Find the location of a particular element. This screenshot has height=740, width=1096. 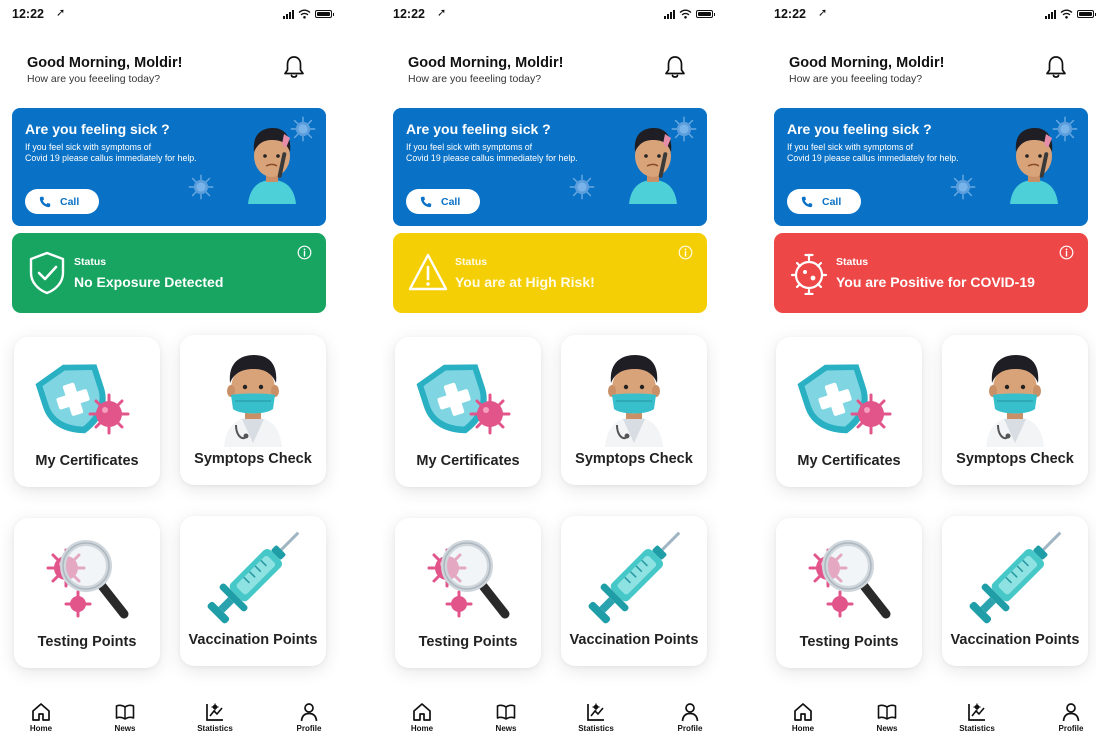

status-value: You are Positive for COVID-19 is located at coordinates (935, 282).